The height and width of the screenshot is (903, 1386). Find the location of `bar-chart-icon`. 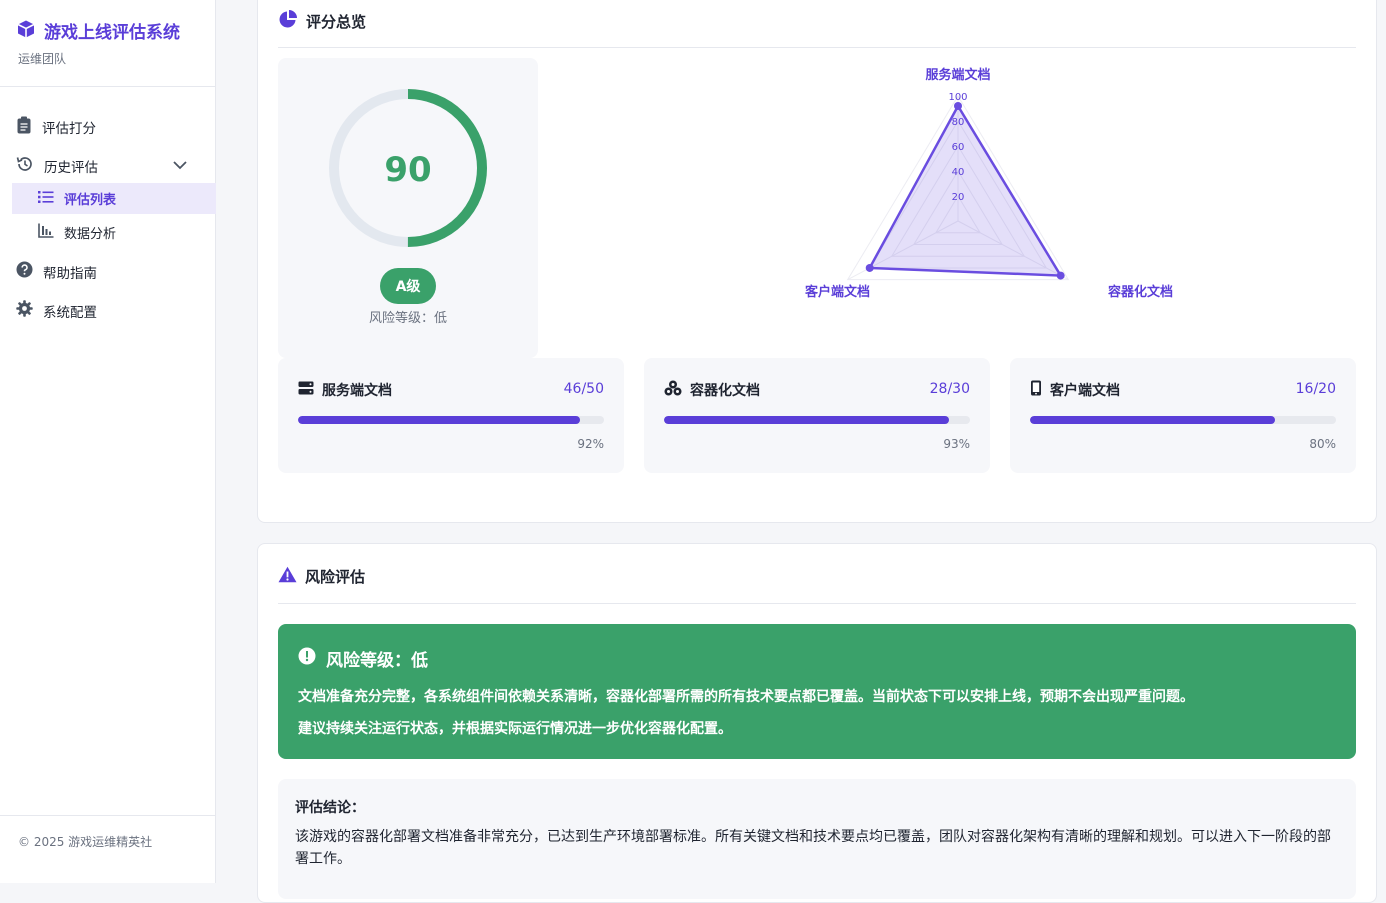

bar-chart-icon is located at coordinates (46, 232).